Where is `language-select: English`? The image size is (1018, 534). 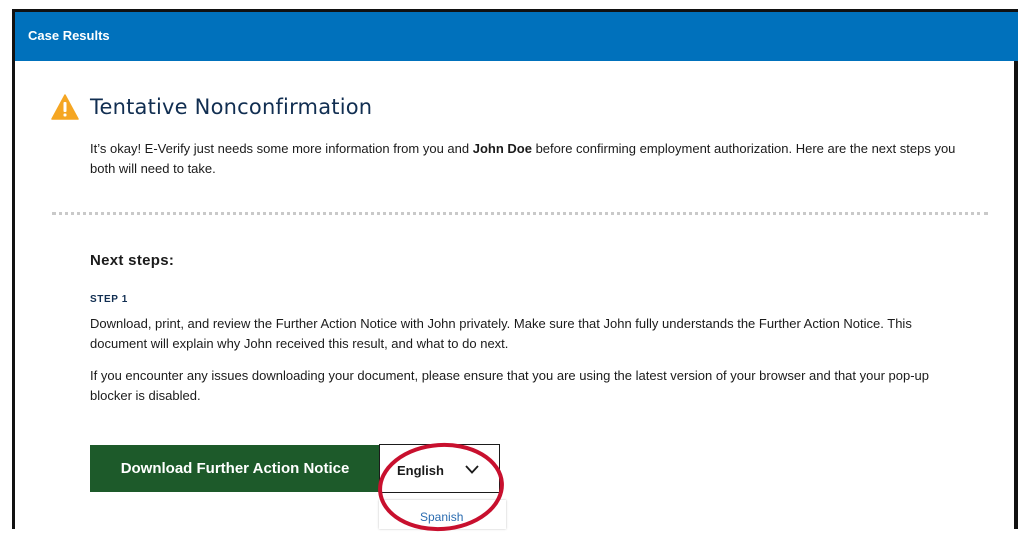
language-select: English is located at coordinates (439, 468).